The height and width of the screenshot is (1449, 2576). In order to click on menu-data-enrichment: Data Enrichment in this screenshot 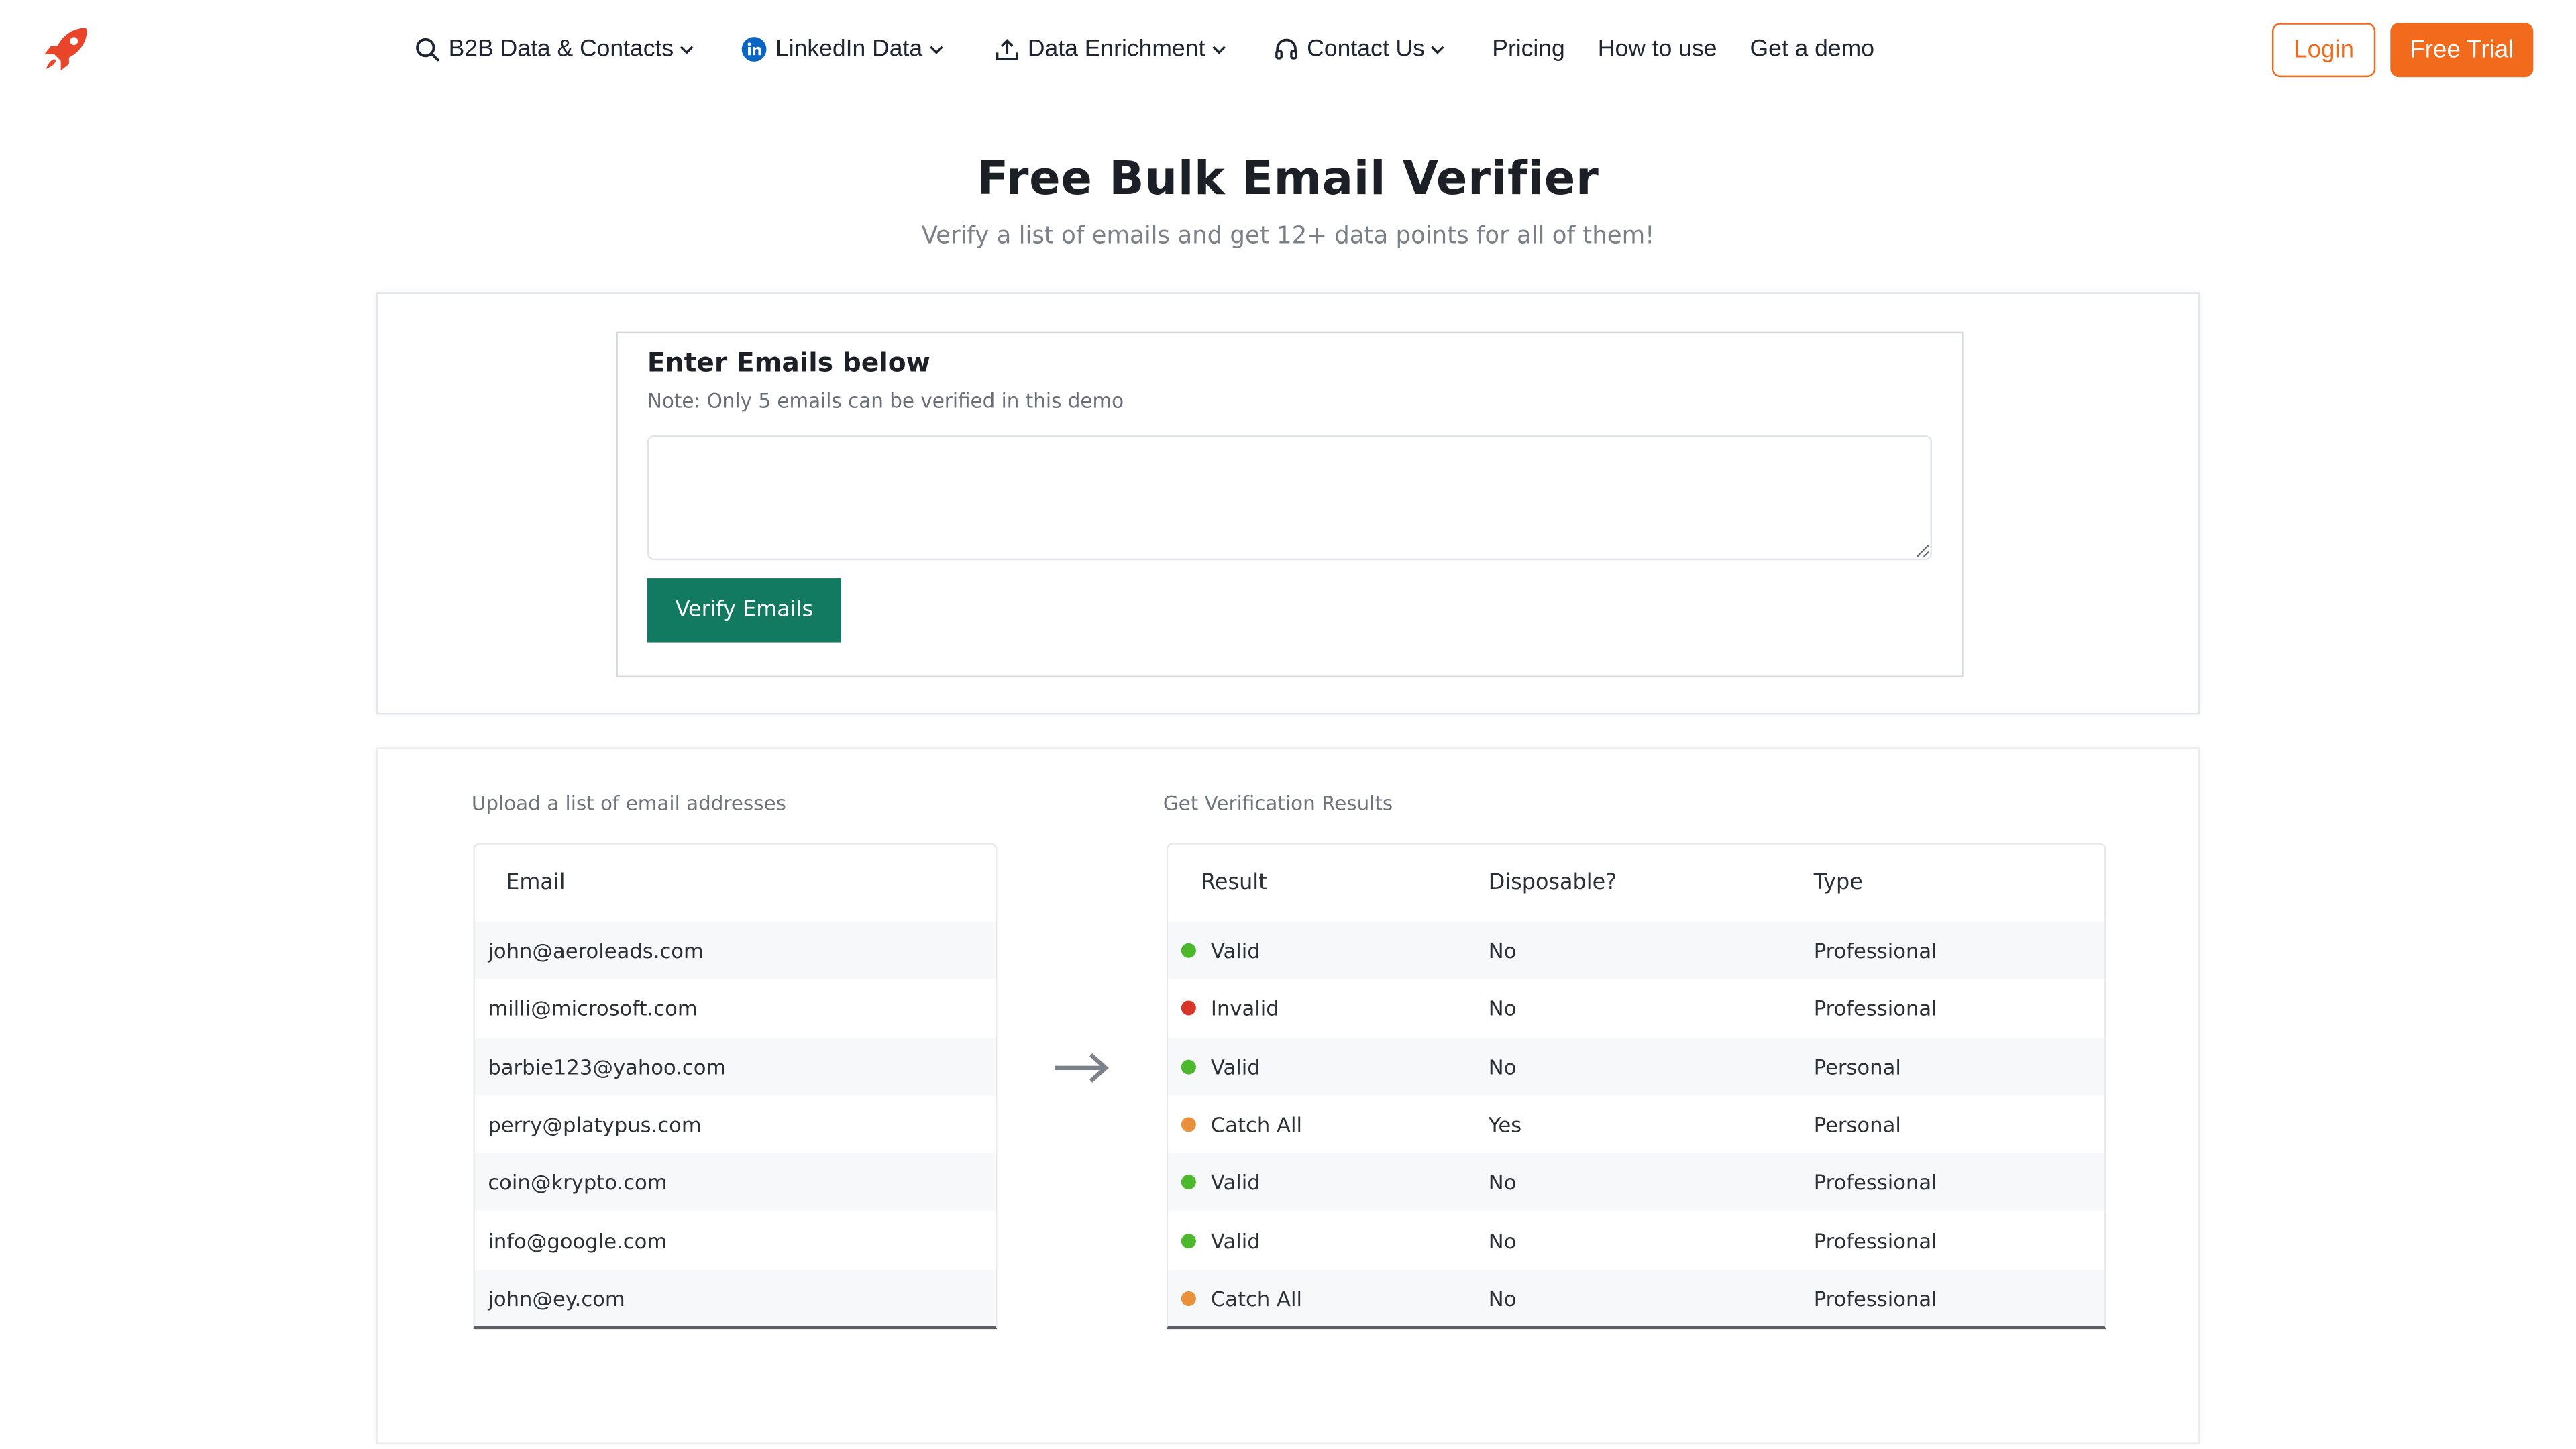, I will do `click(1109, 49)`.